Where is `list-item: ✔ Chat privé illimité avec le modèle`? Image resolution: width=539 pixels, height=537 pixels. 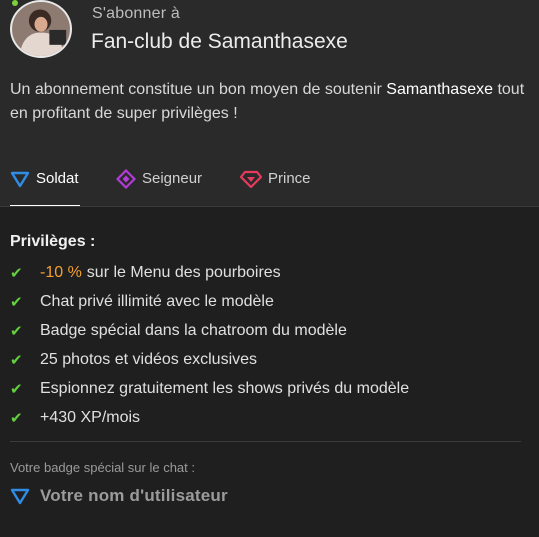 list-item: ✔ Chat privé illimité avec le modèle is located at coordinates (270, 301).